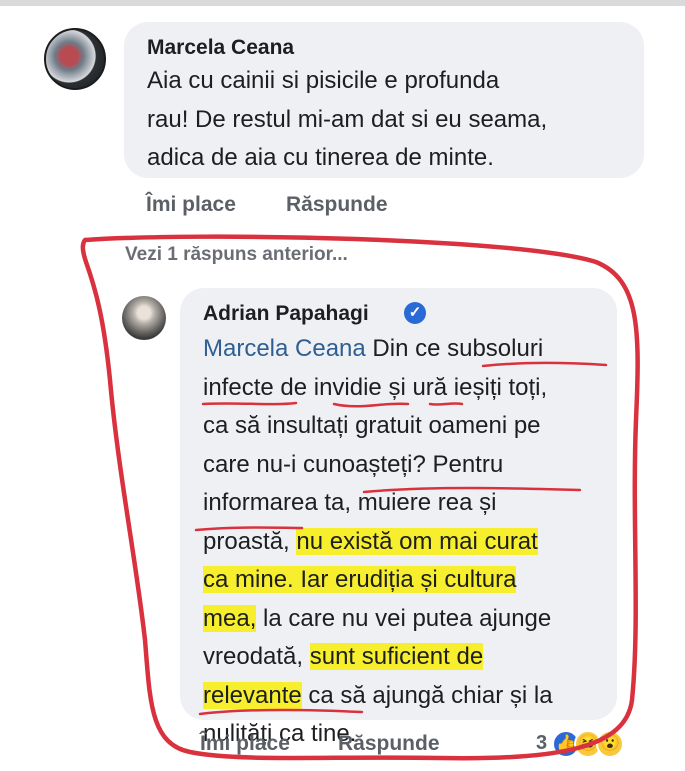 This screenshot has height=771, width=685. I want to click on comment-2-like-button: Îmi place, so click(245, 744).